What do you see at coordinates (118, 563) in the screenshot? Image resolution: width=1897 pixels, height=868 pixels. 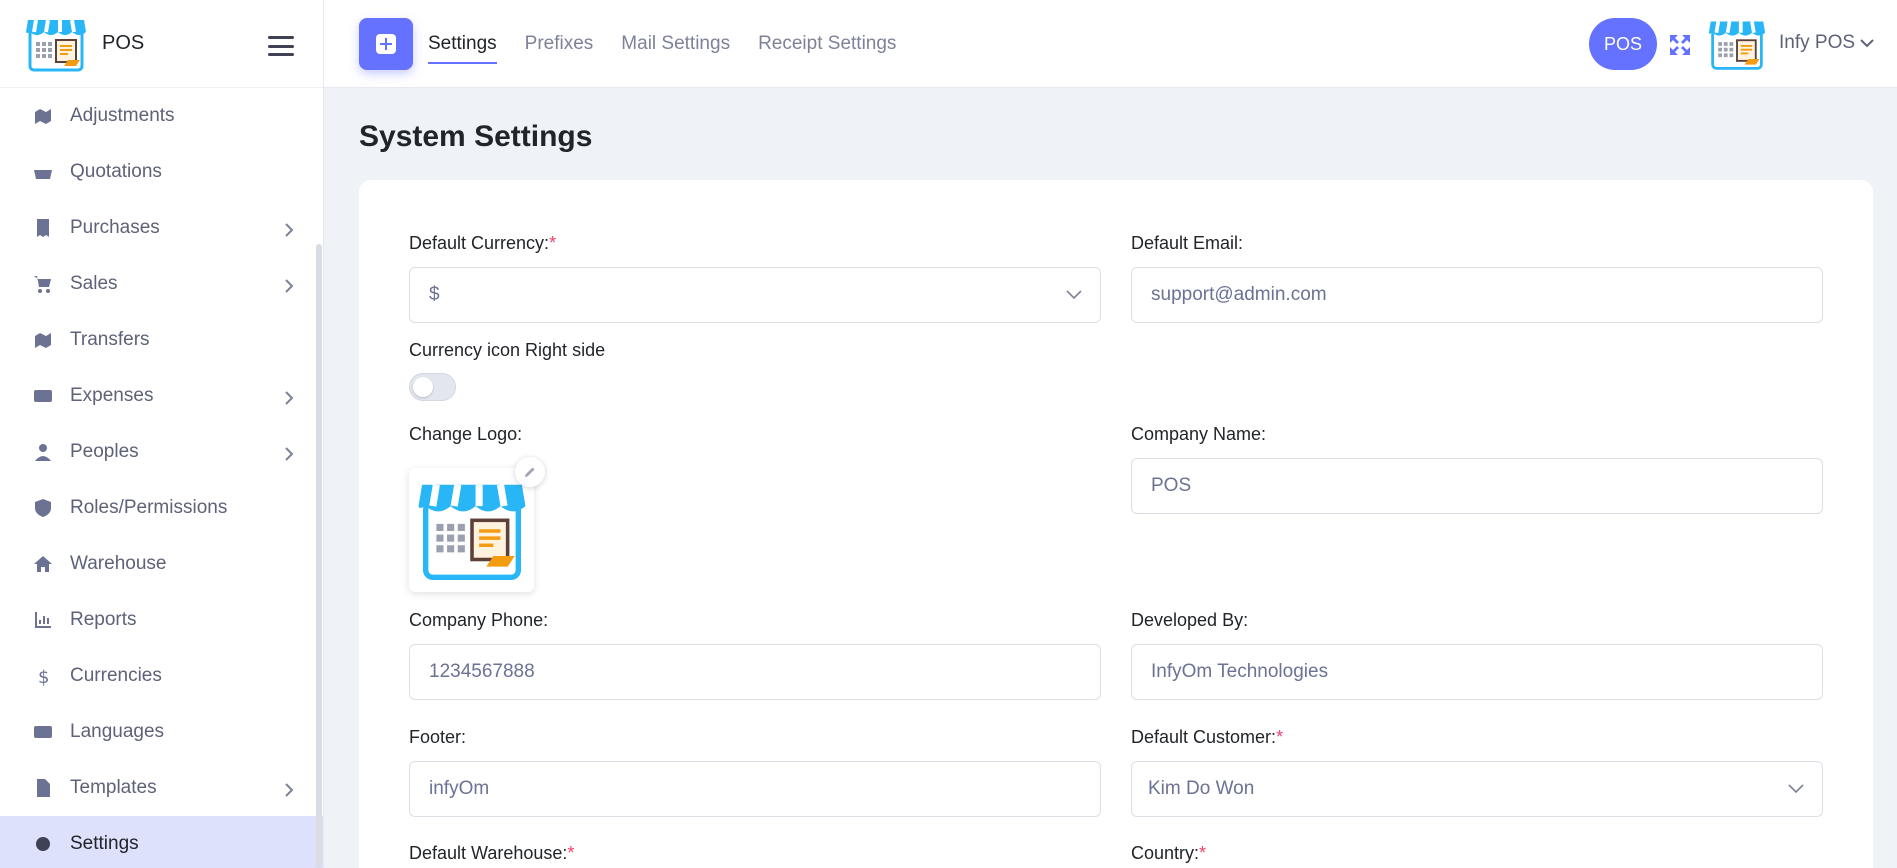 I see `sidebar-item-label: Warehouse` at bounding box center [118, 563].